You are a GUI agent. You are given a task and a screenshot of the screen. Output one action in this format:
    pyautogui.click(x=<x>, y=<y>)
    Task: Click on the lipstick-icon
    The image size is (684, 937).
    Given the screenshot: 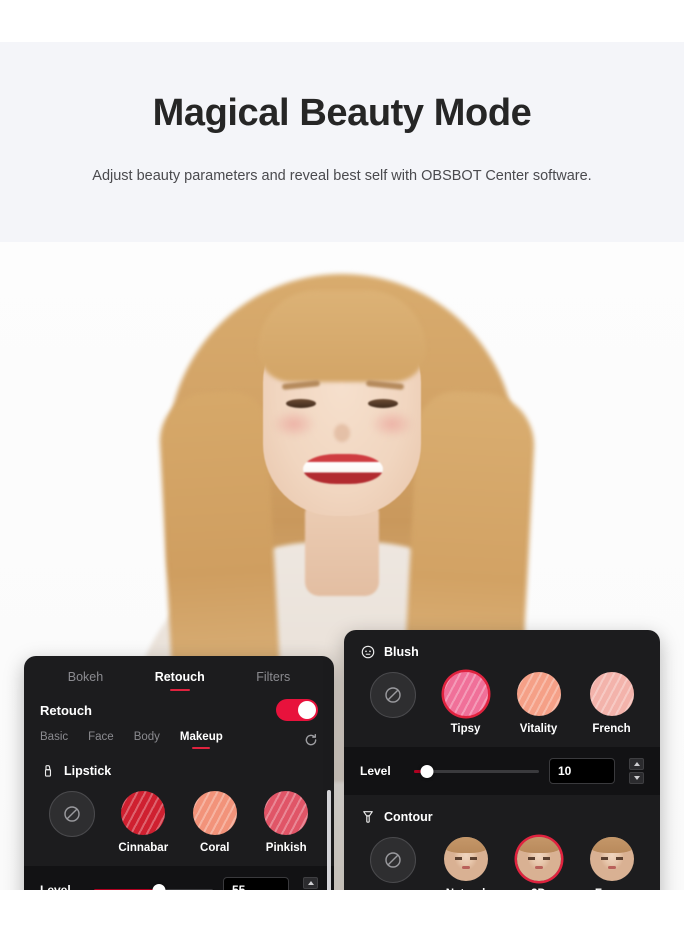 What is the action you would take?
    pyautogui.click(x=48, y=771)
    